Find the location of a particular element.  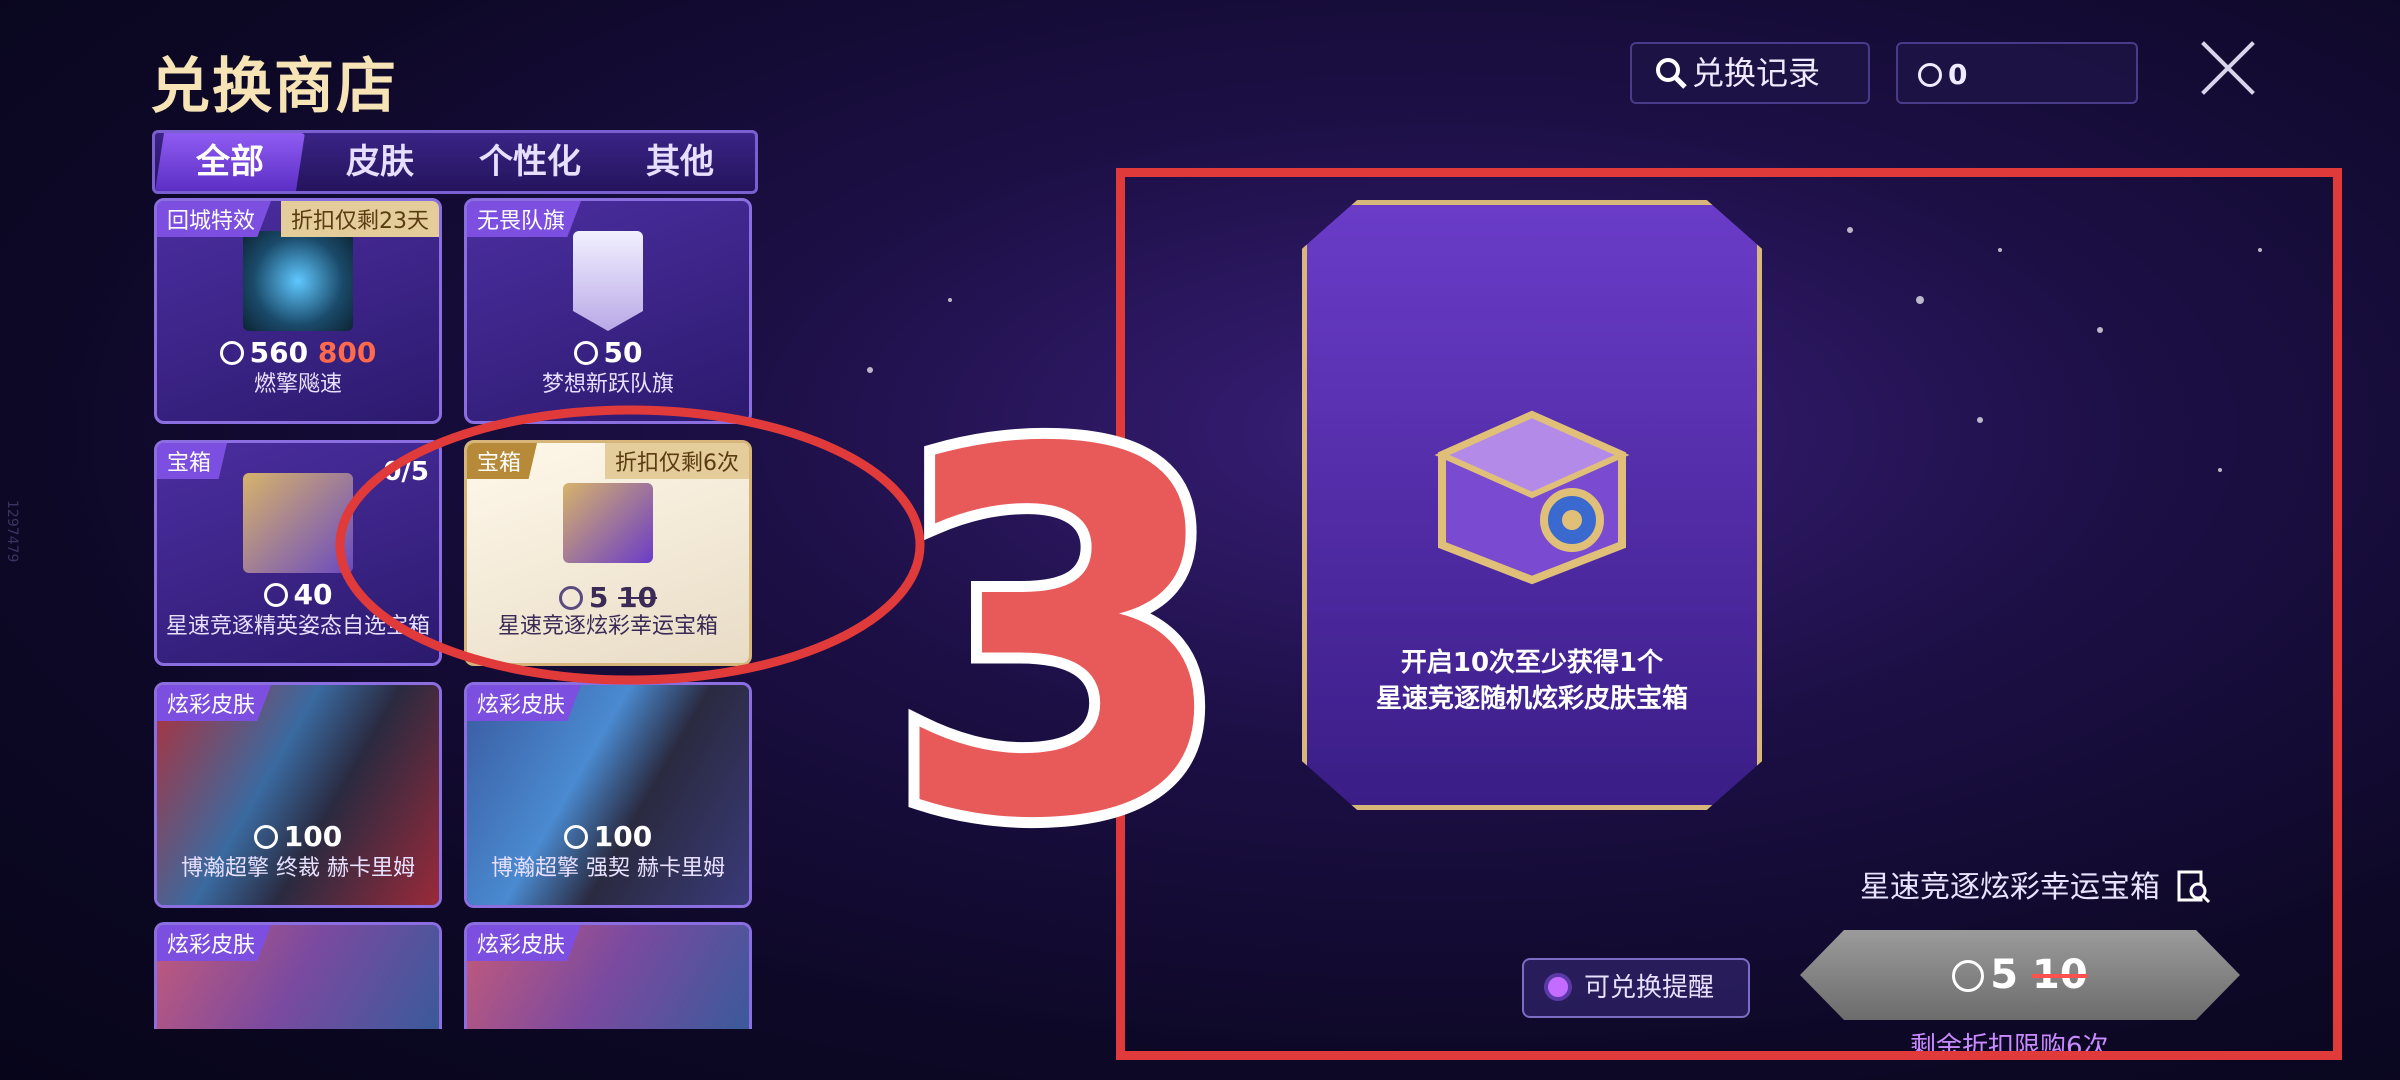

card-tag: 无畏队旗 is located at coordinates (524, 219).